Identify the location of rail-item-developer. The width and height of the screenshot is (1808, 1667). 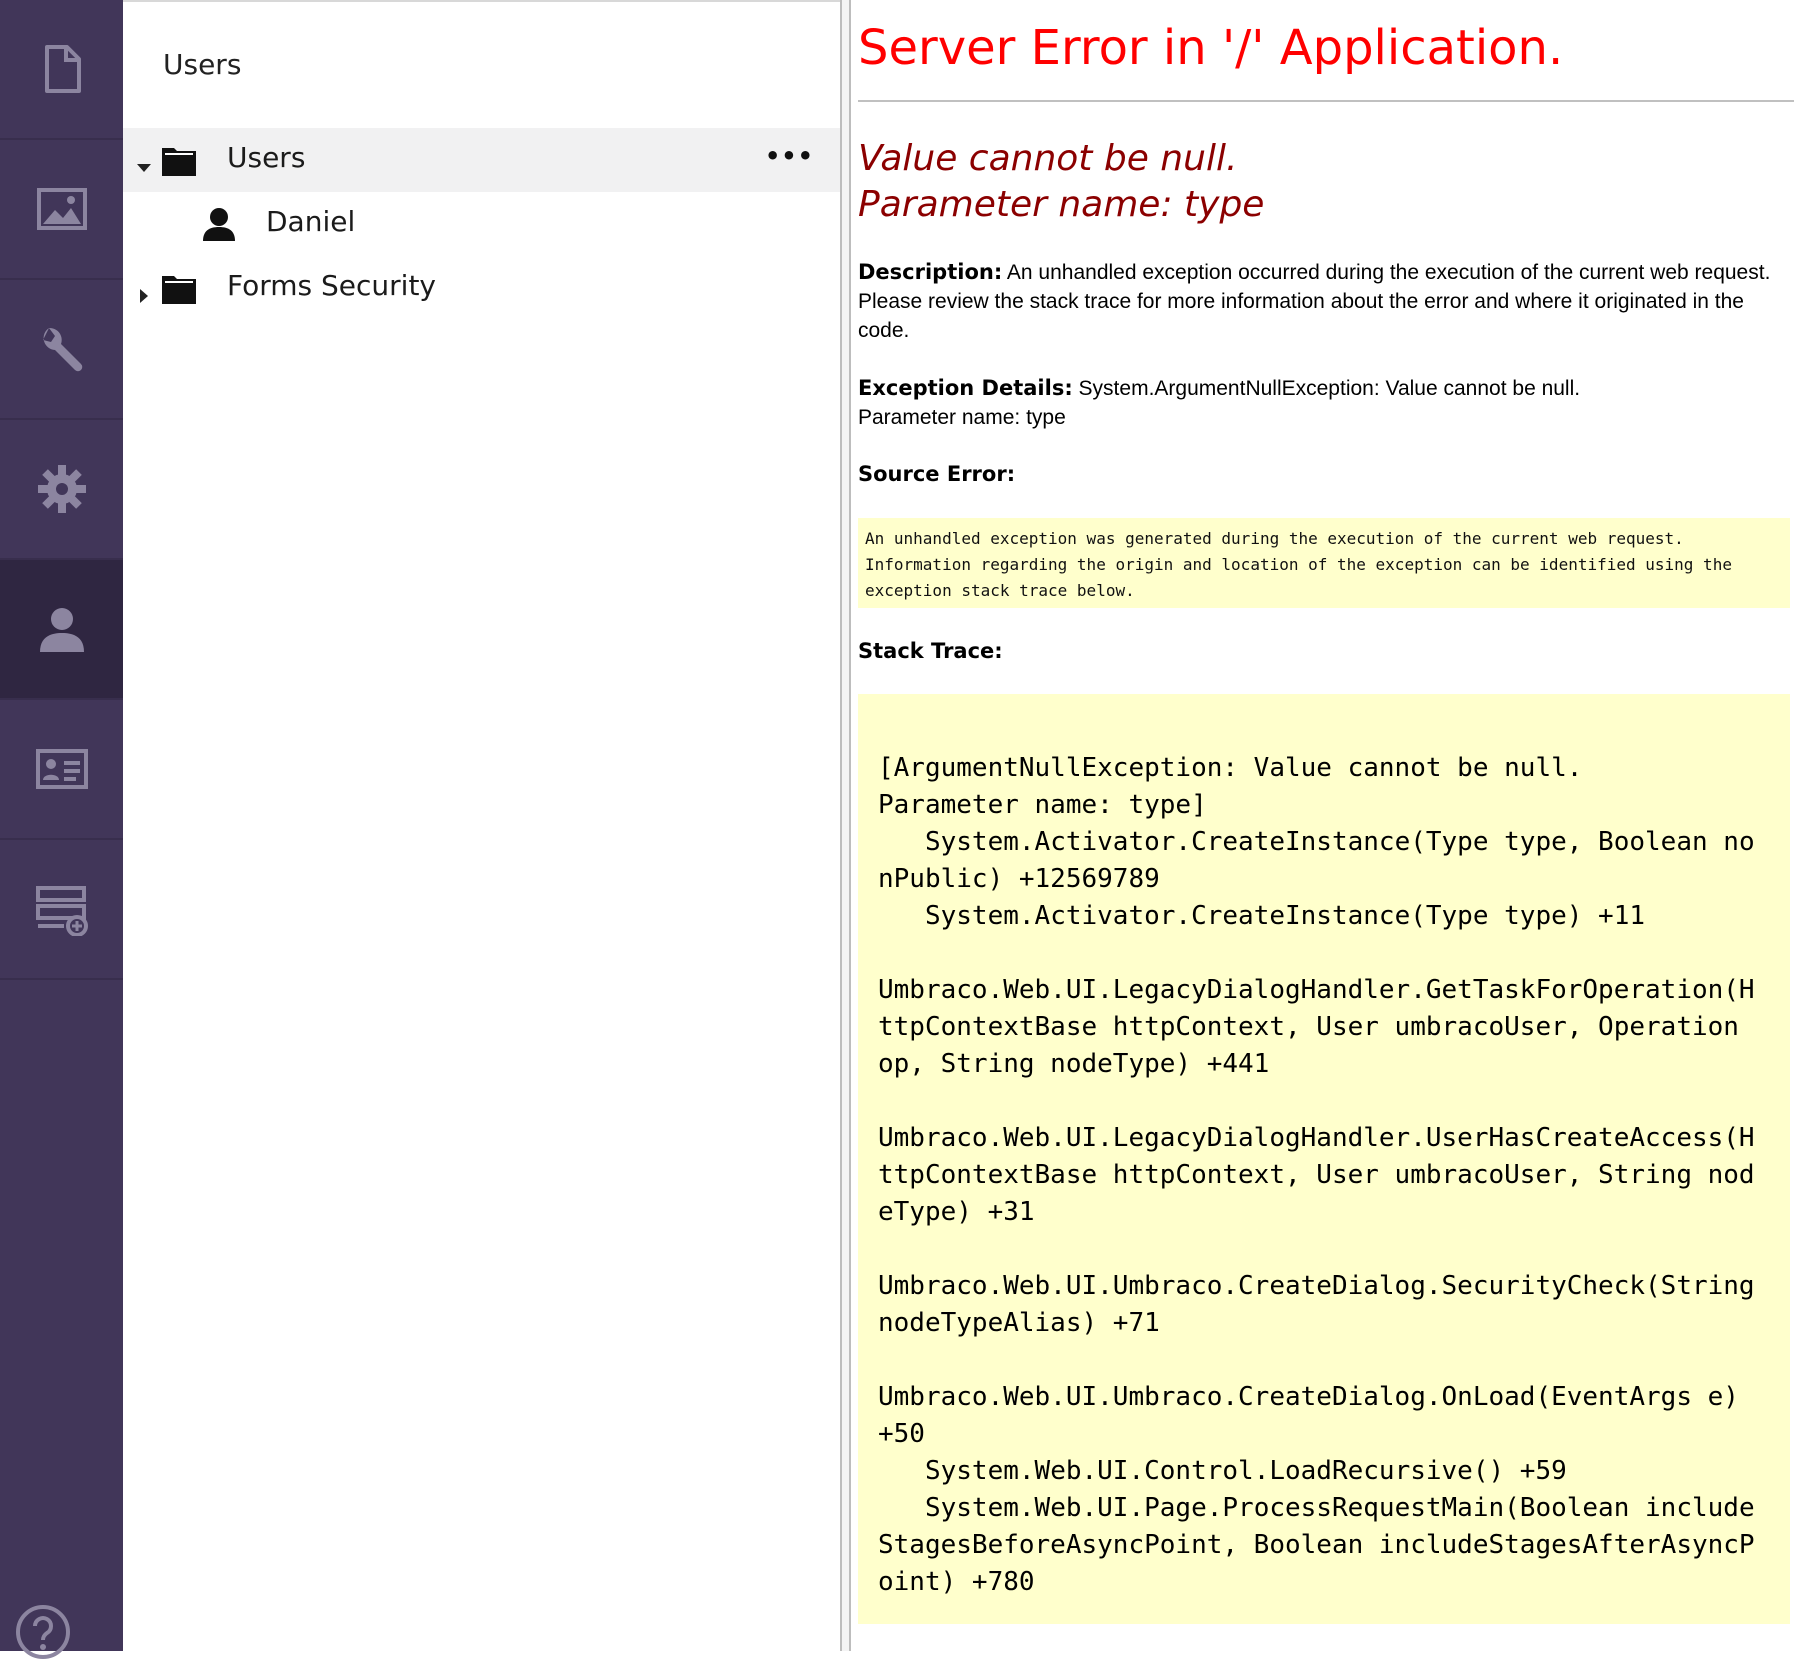
(61, 350).